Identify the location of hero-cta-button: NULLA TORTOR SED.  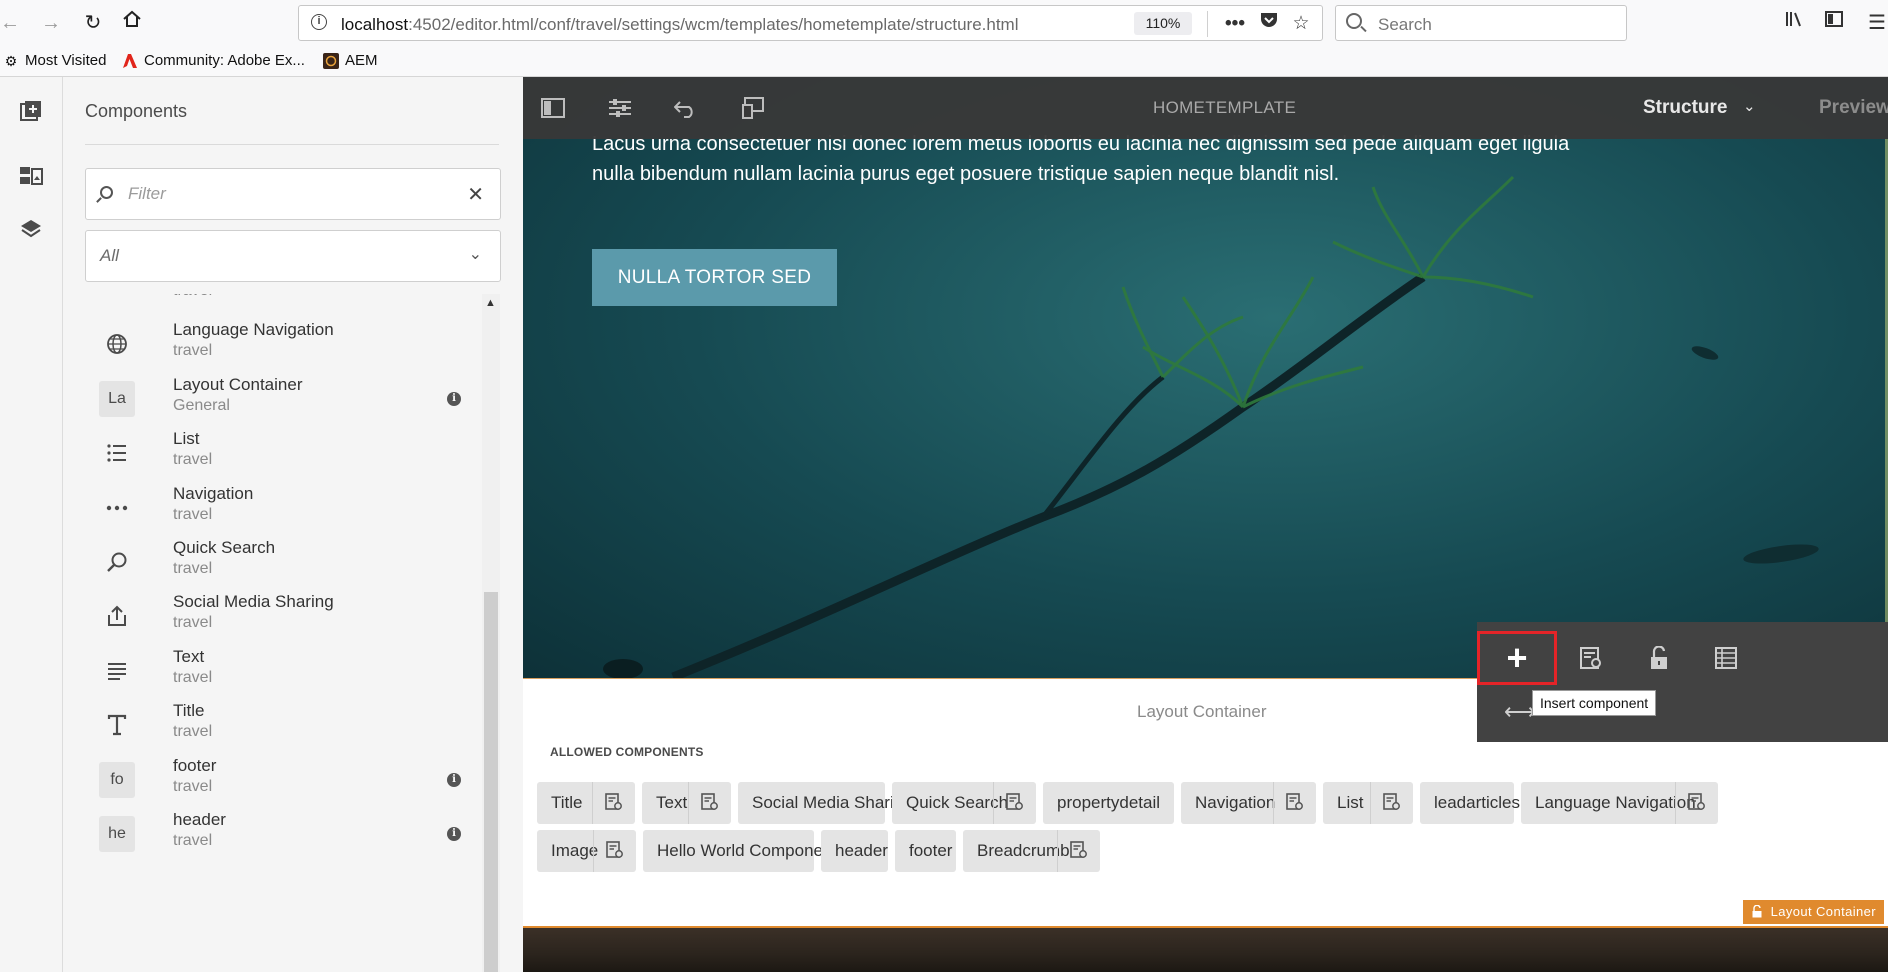
(714, 277).